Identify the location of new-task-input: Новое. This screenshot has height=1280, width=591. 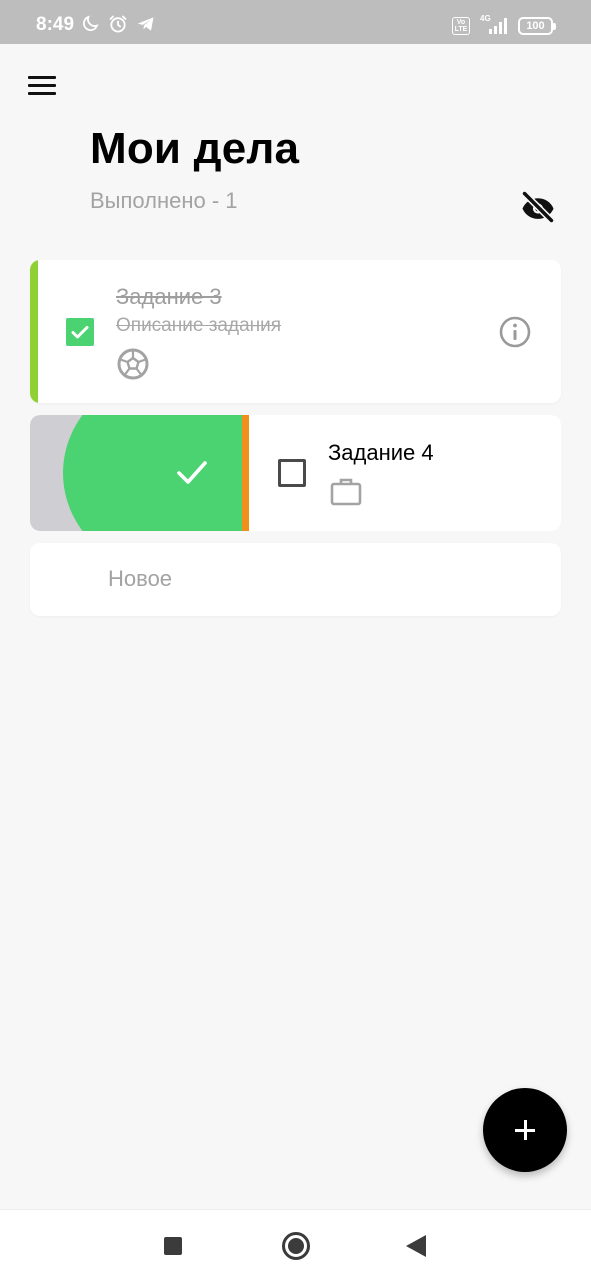
(295, 579).